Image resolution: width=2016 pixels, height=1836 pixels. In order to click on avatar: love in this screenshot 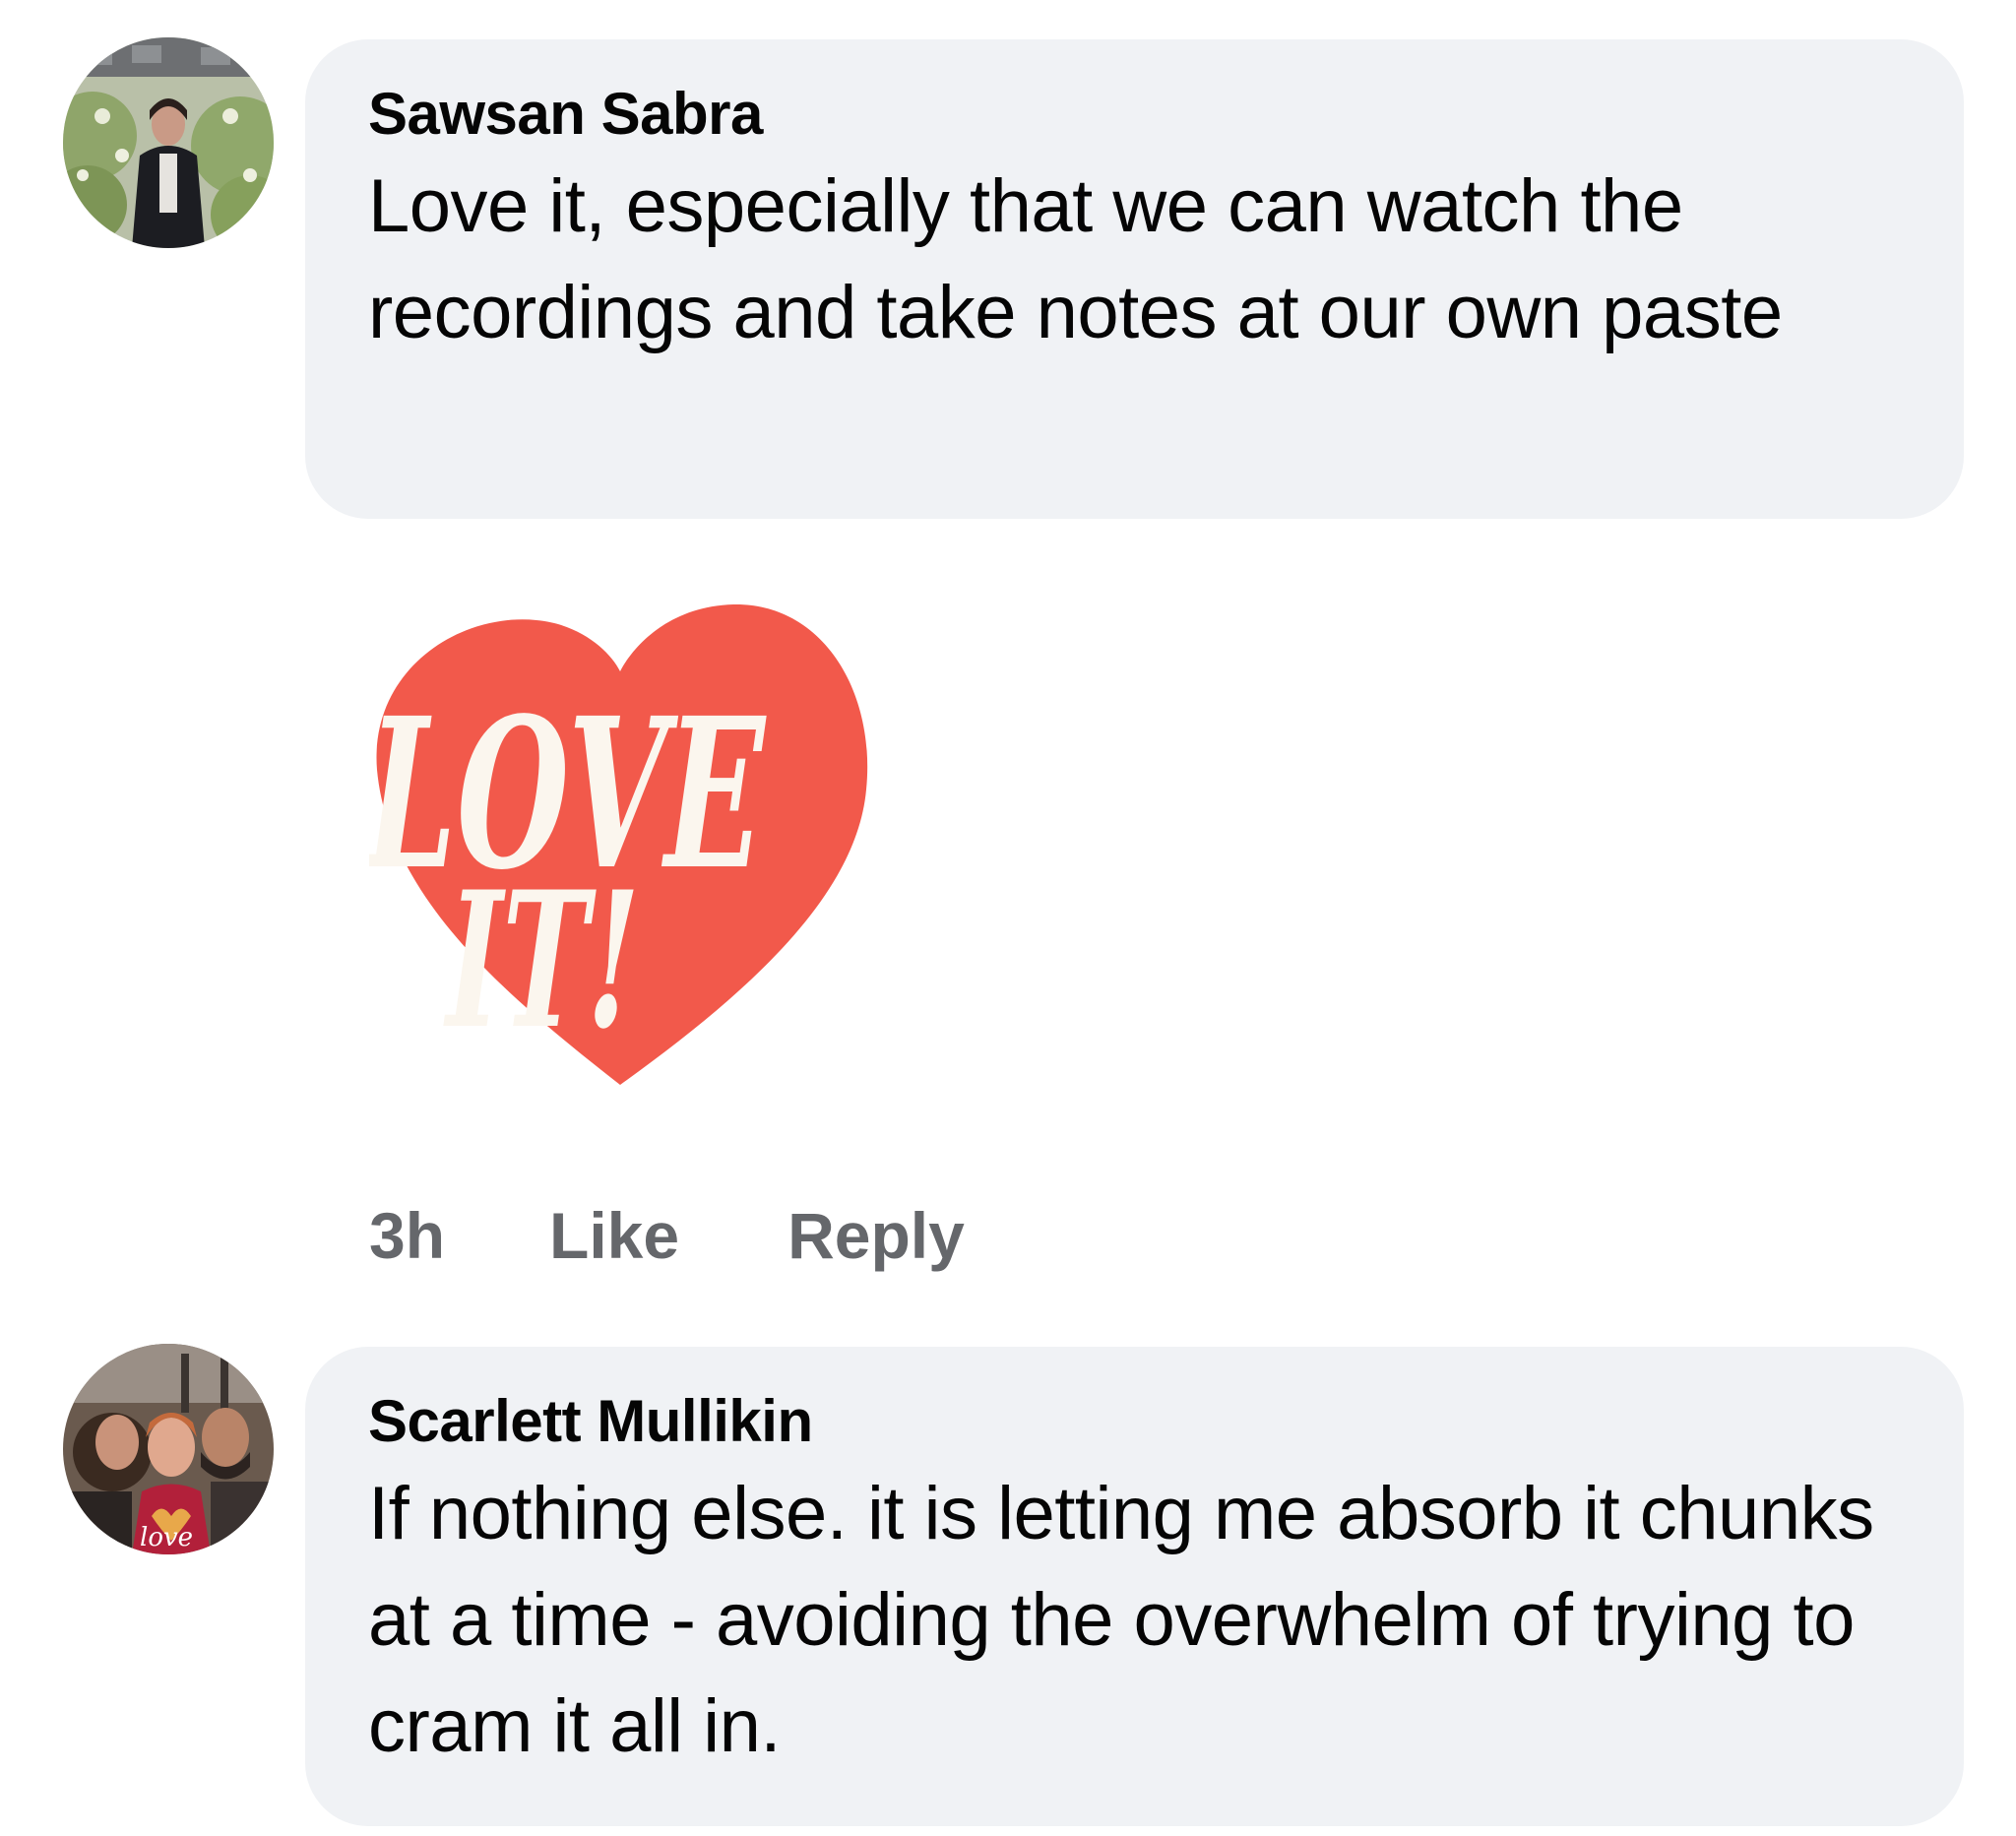, I will do `click(168, 1449)`.